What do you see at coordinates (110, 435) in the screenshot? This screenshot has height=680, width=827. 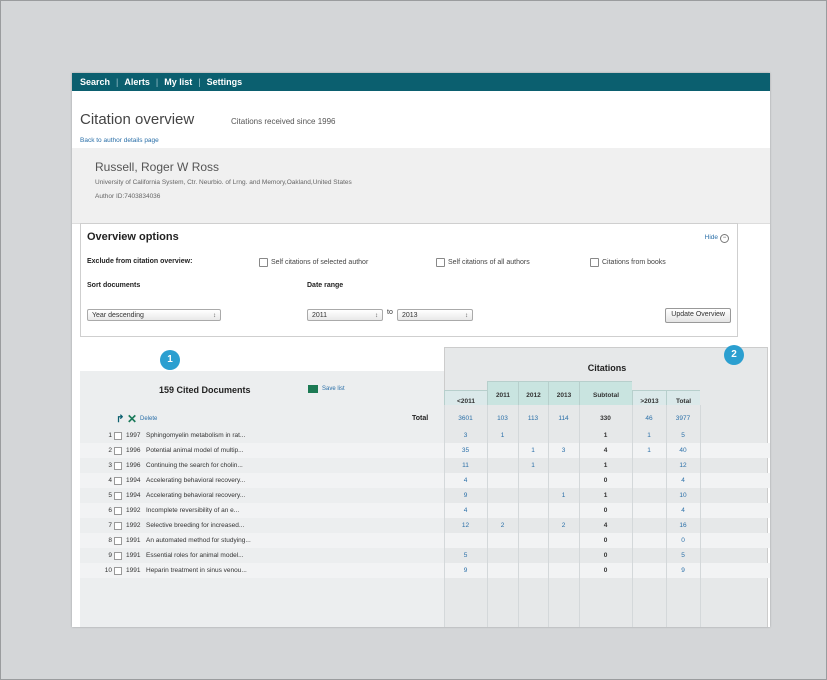 I see `row-number: 1` at bounding box center [110, 435].